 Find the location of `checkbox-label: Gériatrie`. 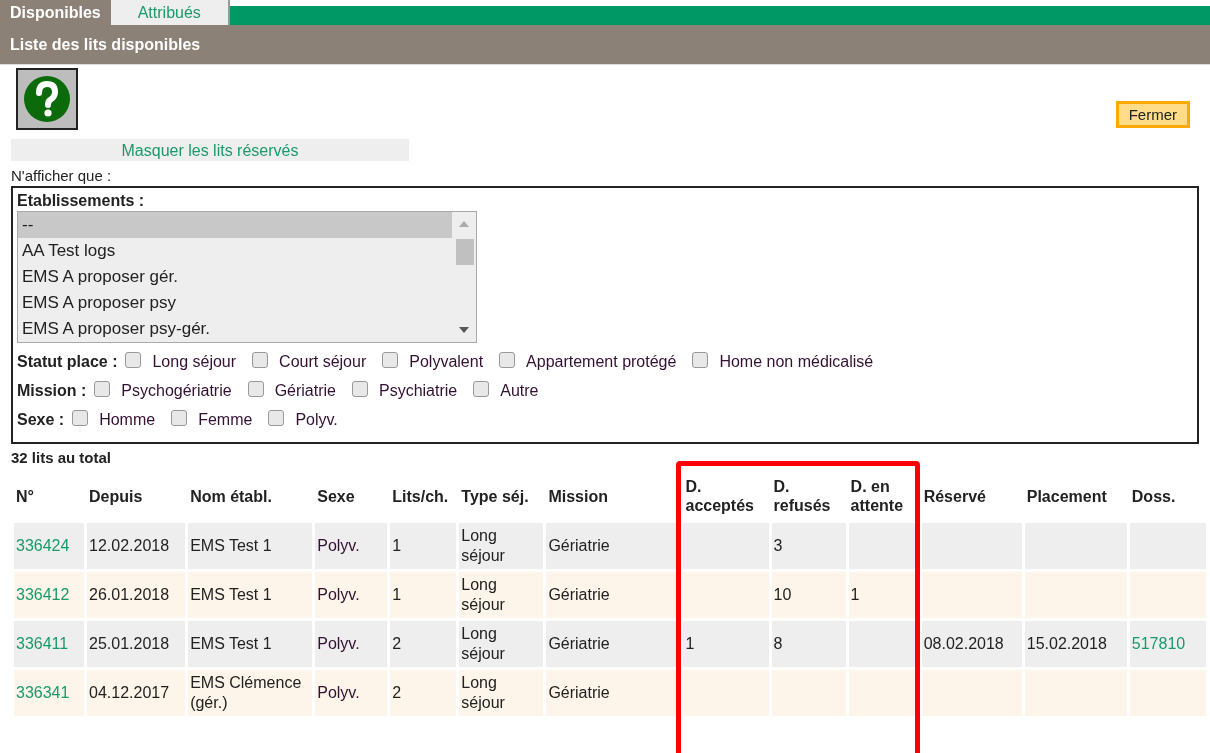

checkbox-label: Gériatrie is located at coordinates (305, 391).